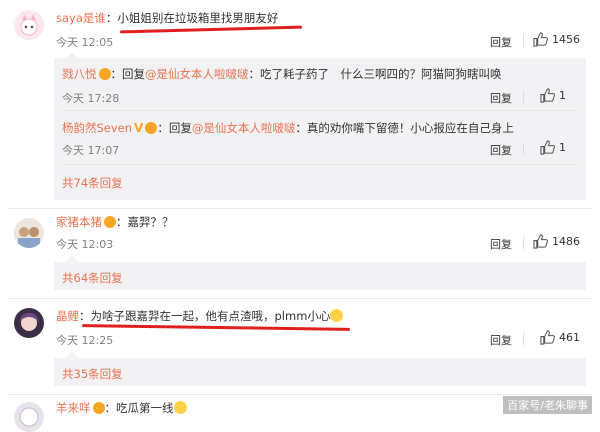 Image resolution: width=600 pixels, height=432 pixels. What do you see at coordinates (566, 241) in the screenshot?
I see `like-count: 1486` at bounding box center [566, 241].